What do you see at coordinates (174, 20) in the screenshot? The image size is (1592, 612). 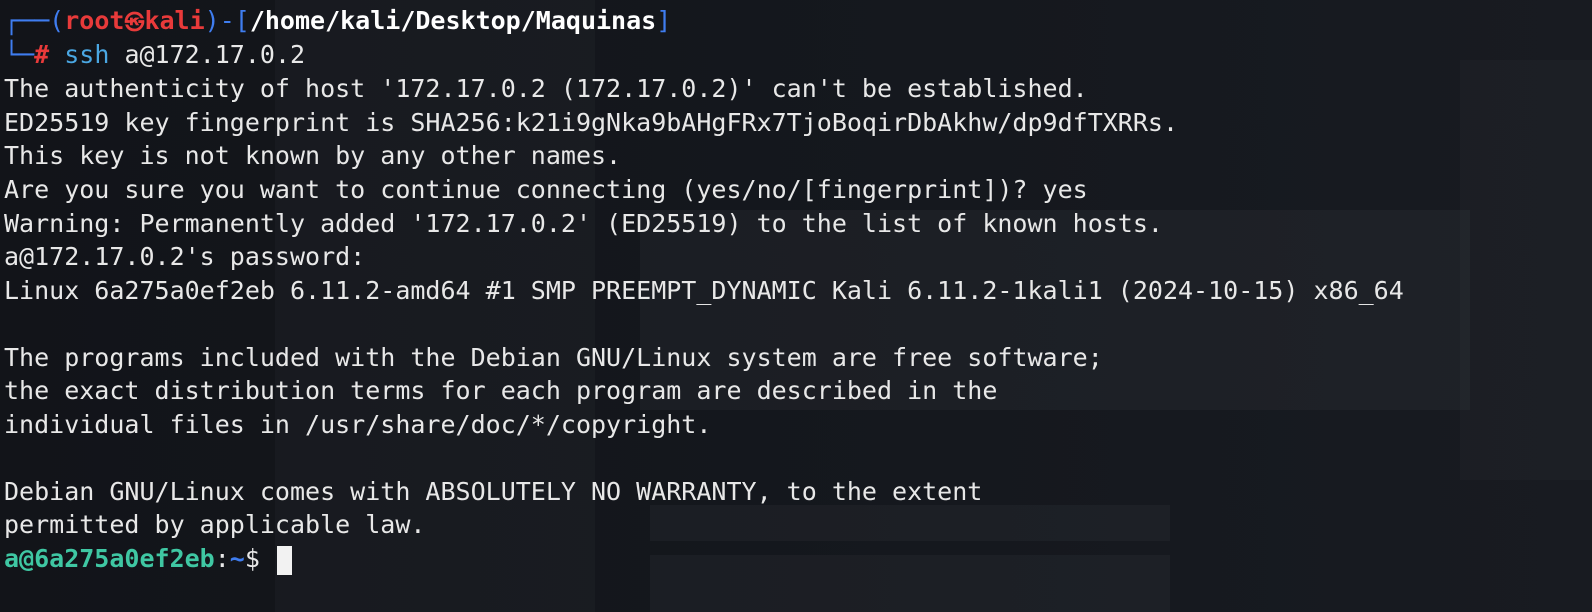 I see `prompt-host: kali` at bounding box center [174, 20].